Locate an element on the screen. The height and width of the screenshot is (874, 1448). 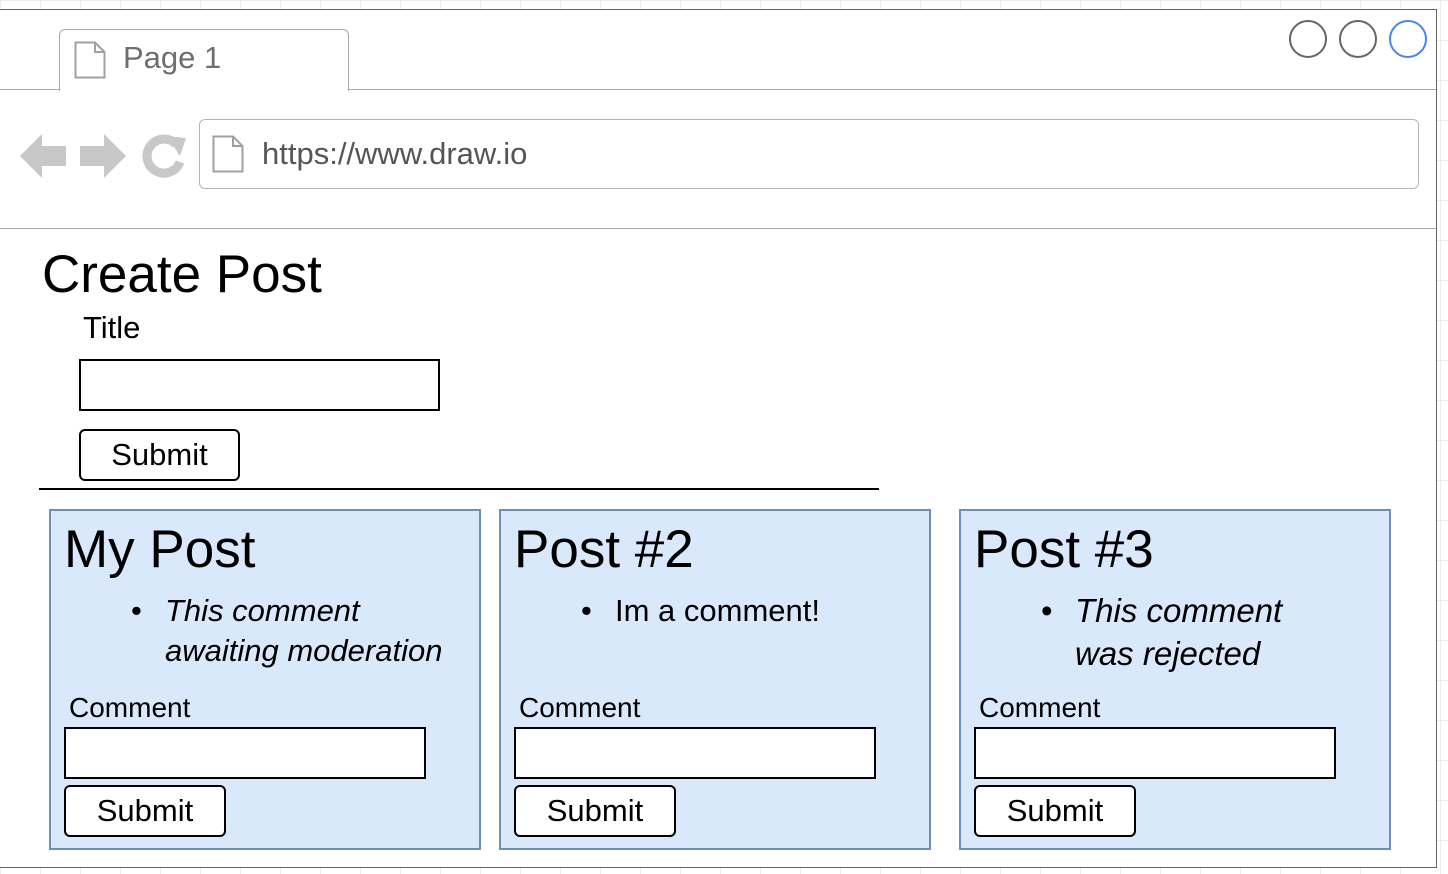
comment-item: • This comment was rejected is located at coordinates (1188, 632).